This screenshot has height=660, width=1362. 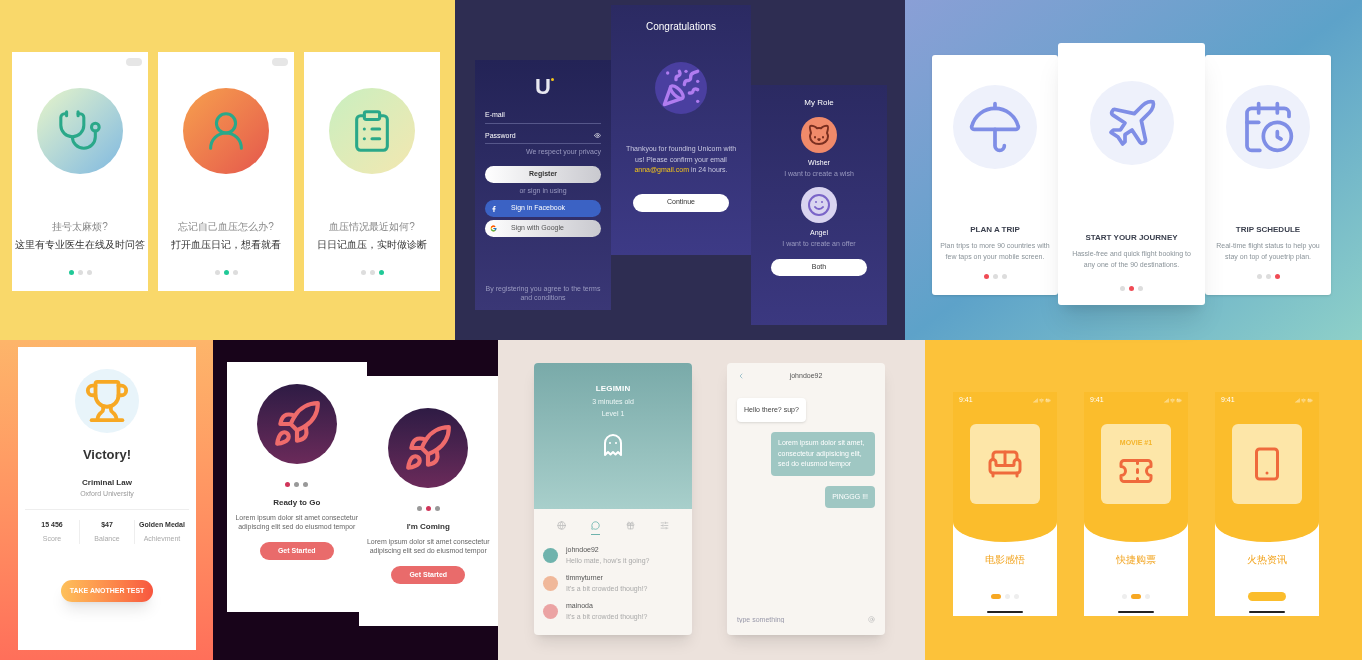 I want to click on answer-text: 日日记血压，实时做诊断, so click(x=372, y=245).